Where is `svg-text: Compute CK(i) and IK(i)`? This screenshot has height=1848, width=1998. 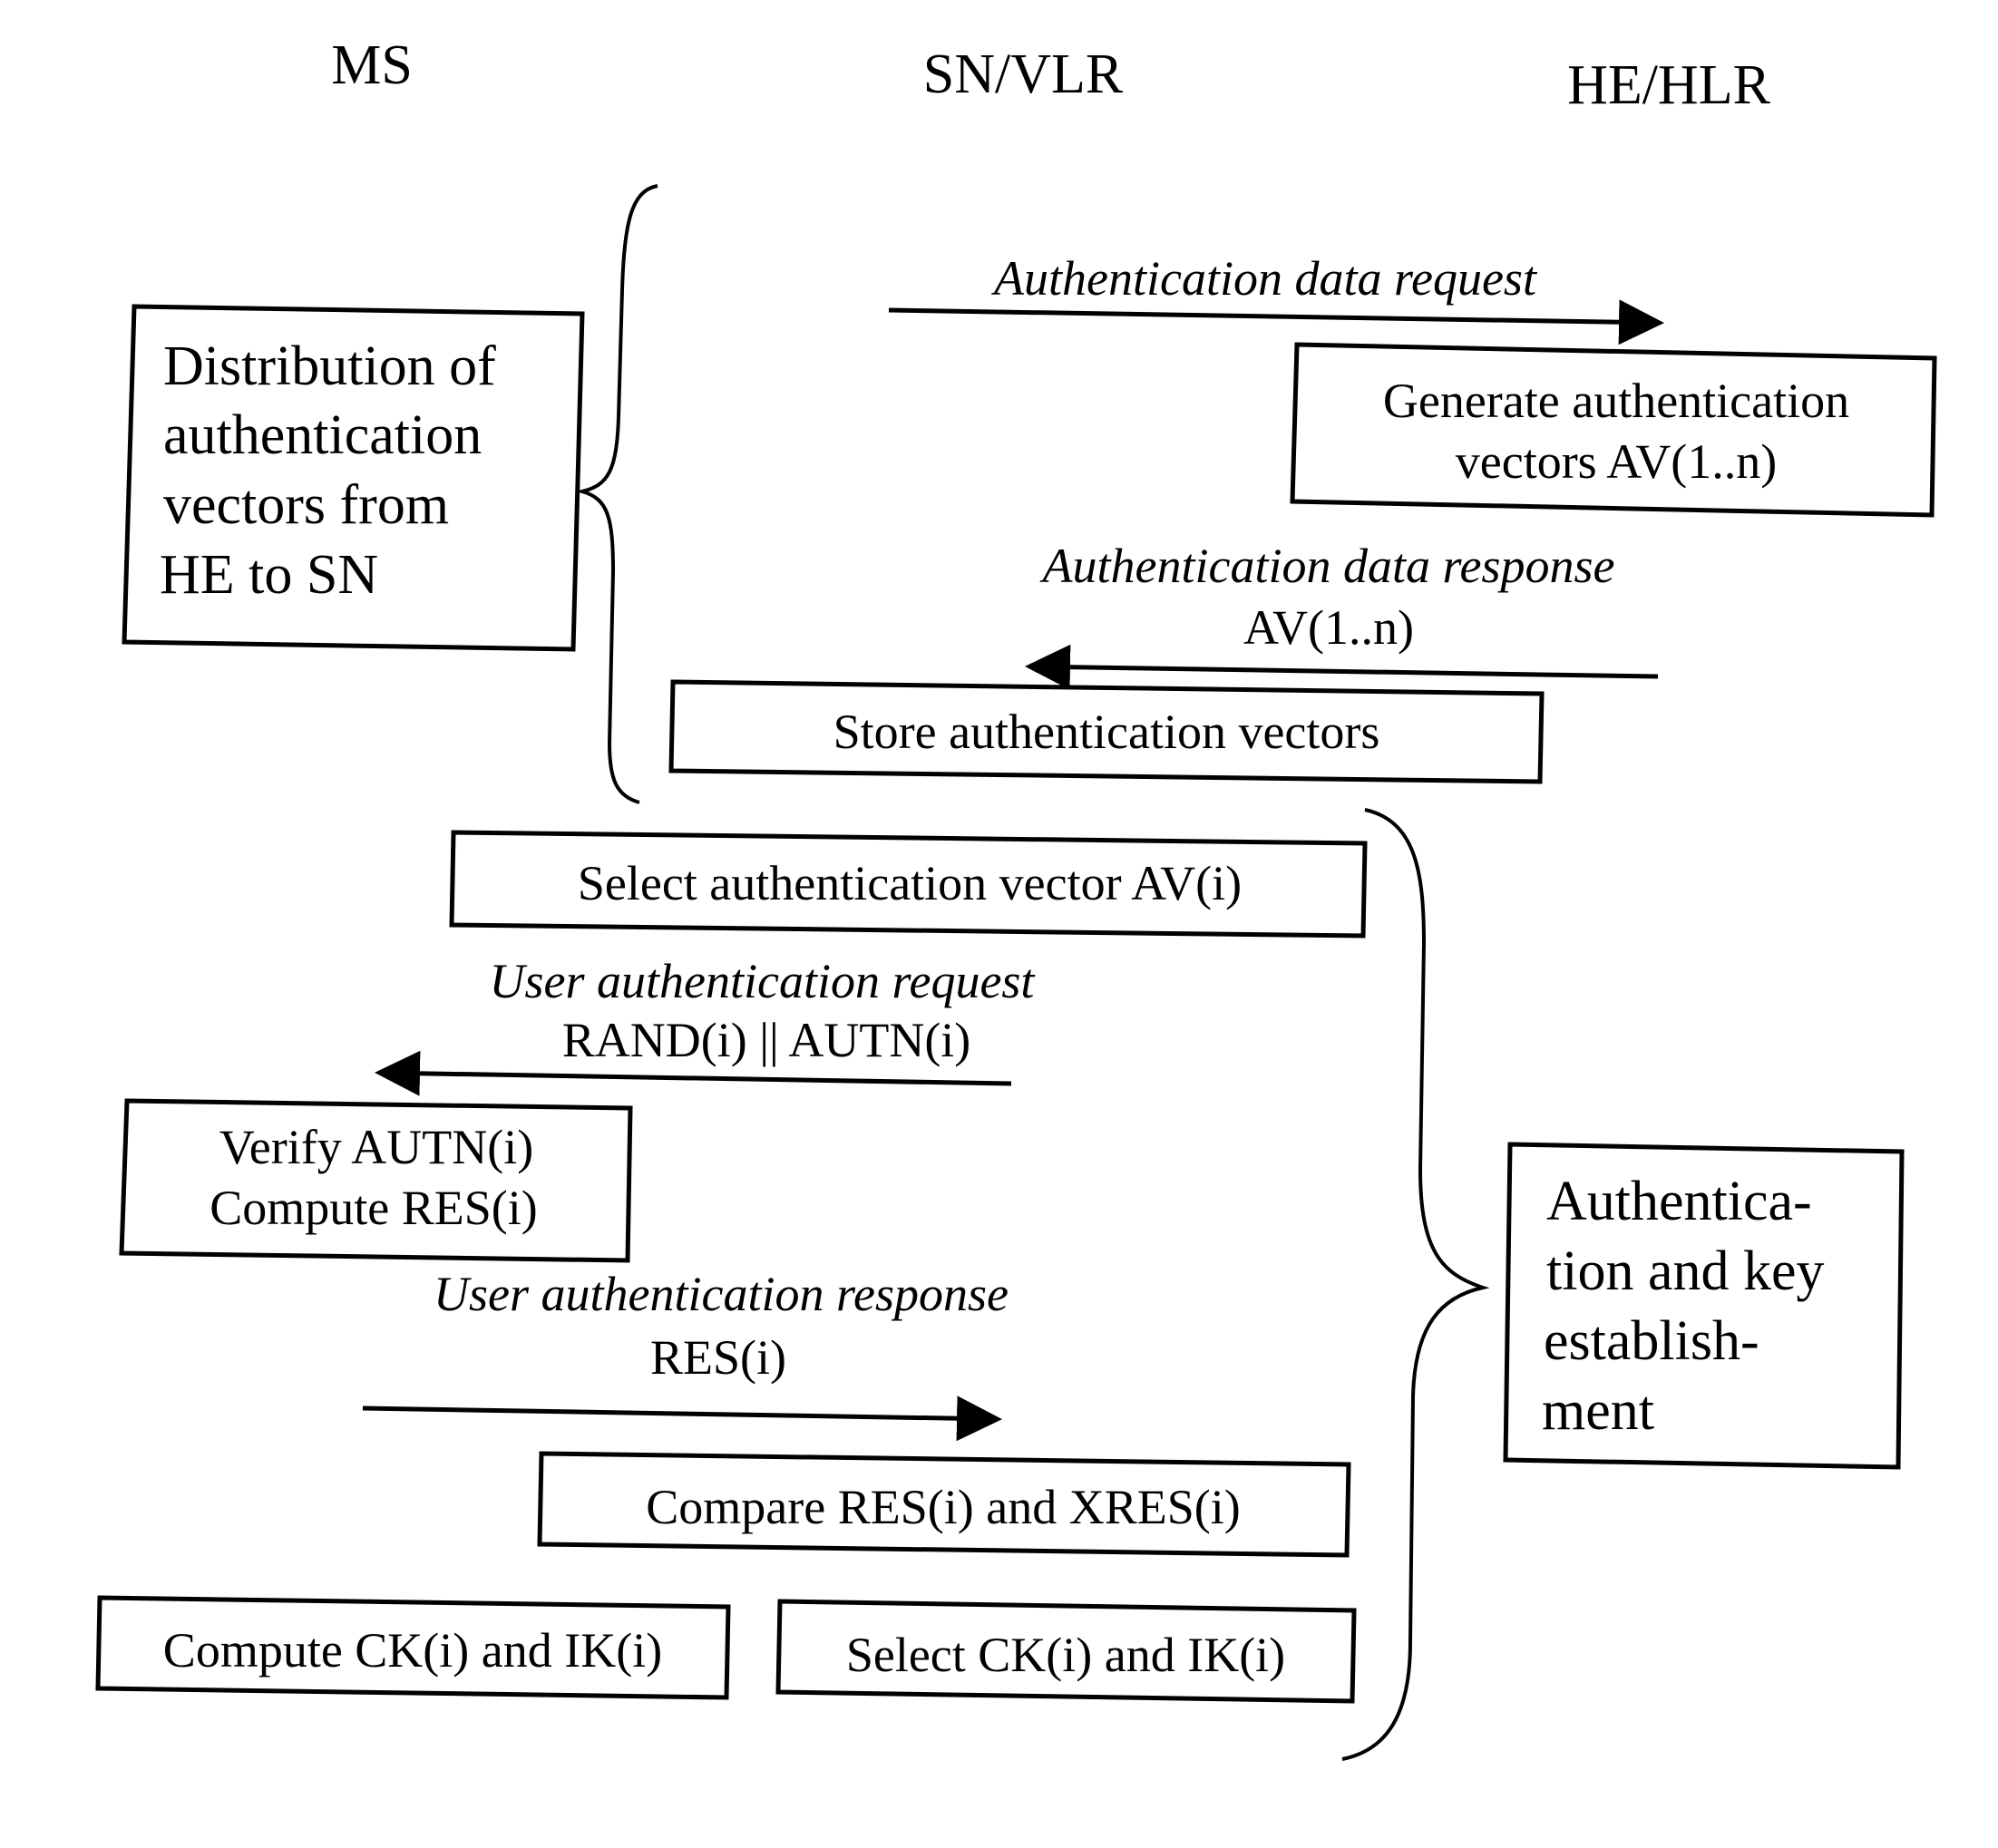 svg-text: Compute CK(i) and IK(i) is located at coordinates (412, 1650).